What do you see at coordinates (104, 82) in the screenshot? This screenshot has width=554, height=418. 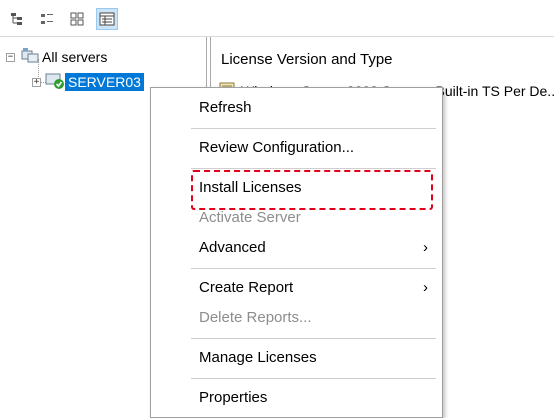 I see `tree-label-server03: SERVER03` at bounding box center [104, 82].